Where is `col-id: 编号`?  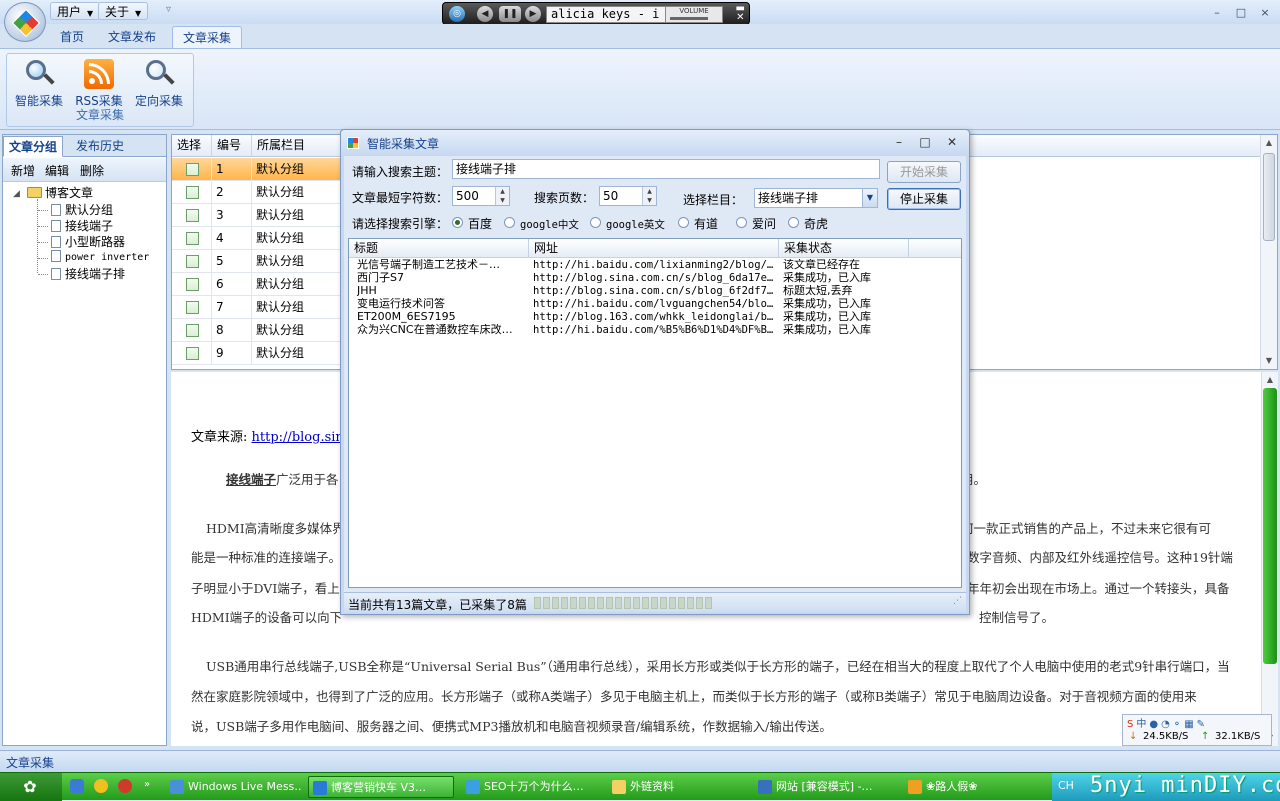
col-id: 编号 is located at coordinates (232, 146).